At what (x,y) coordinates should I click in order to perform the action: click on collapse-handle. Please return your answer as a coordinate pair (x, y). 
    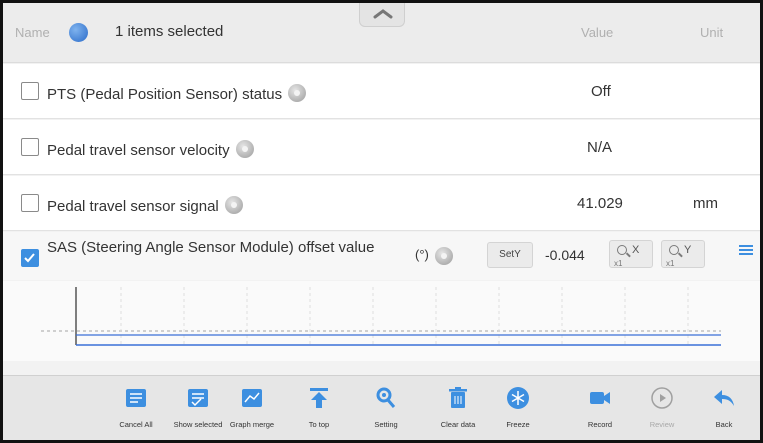
    Looking at the image, I should click on (382, 15).